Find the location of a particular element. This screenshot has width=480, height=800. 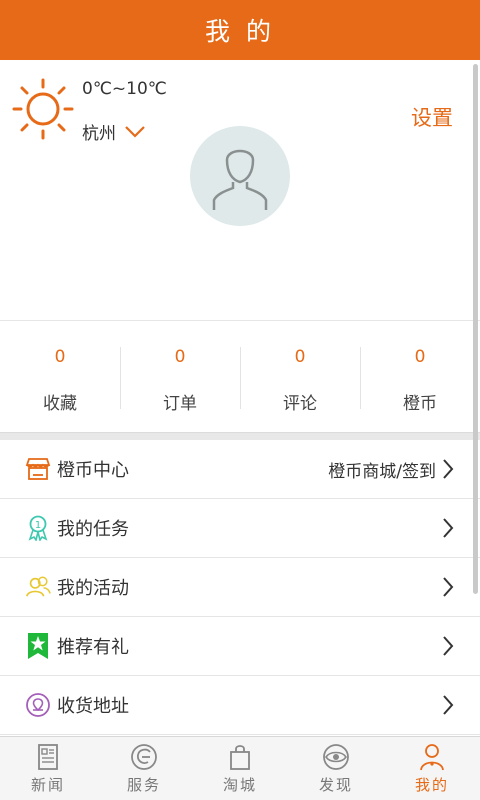

medal-icon: 1 is located at coordinates (38, 528).